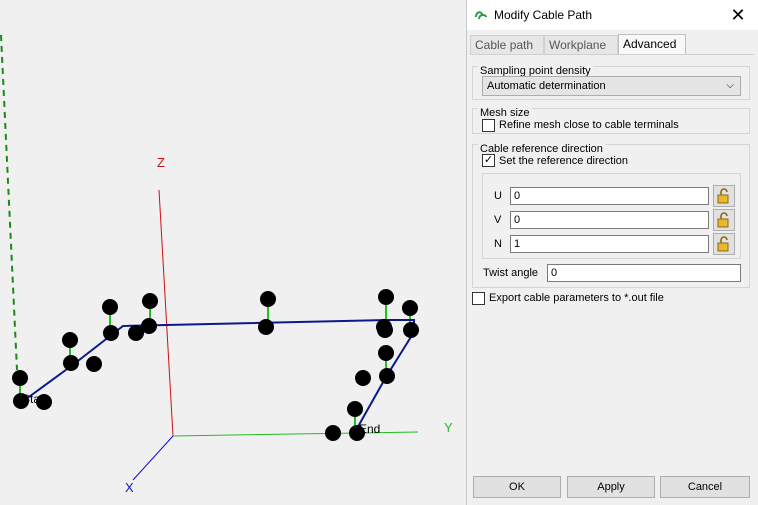  What do you see at coordinates (611, 487) in the screenshot?
I see `apply-button: Apply` at bounding box center [611, 487].